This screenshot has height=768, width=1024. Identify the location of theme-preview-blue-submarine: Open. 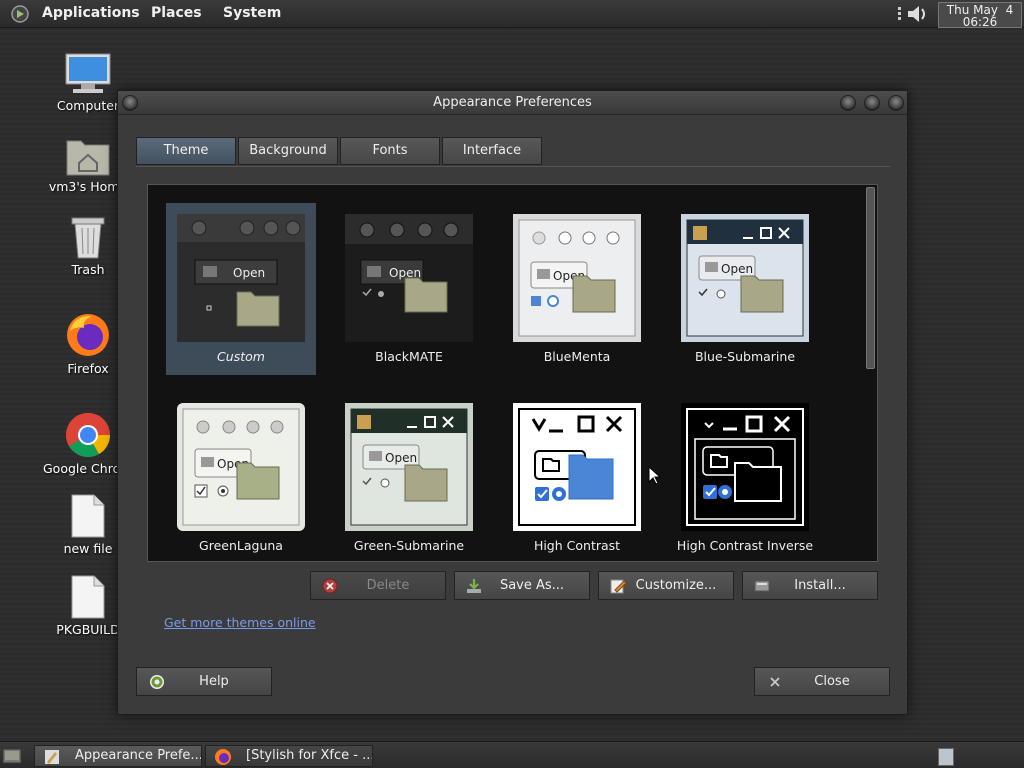
(745, 278).